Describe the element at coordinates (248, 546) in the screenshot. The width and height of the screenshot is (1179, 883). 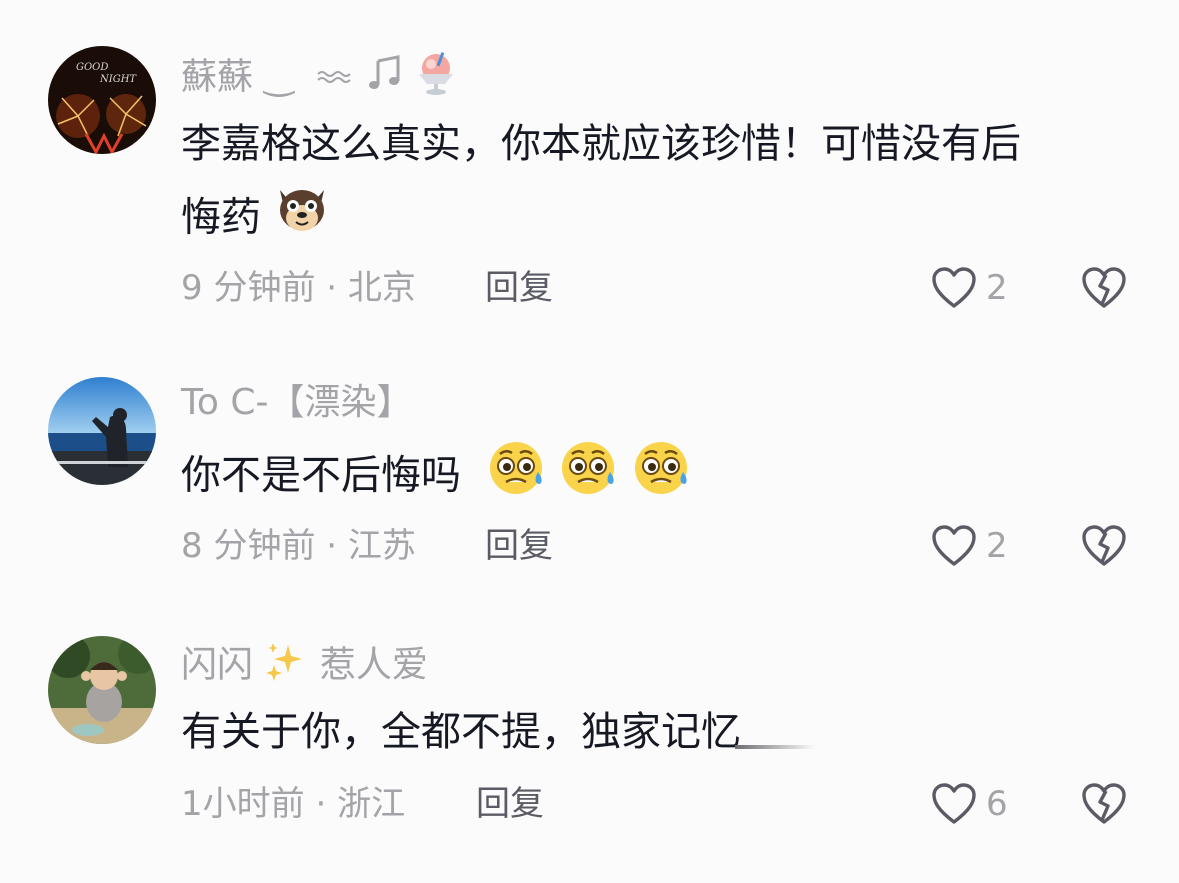
I see `comment-time: 8 分钟前` at that location.